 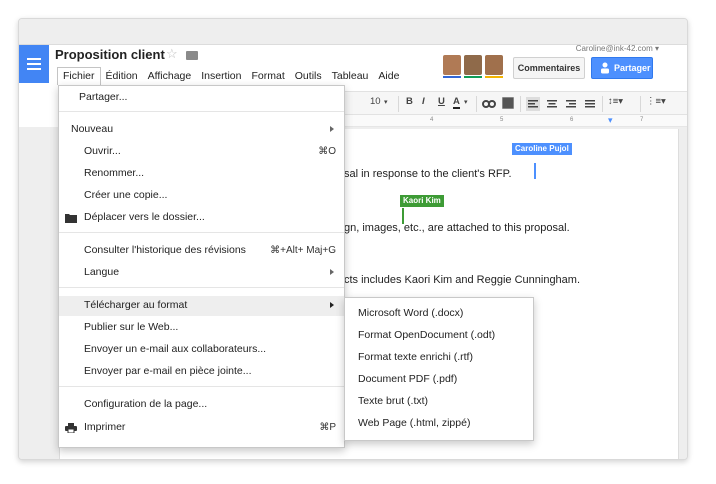 What do you see at coordinates (375, 101) in the screenshot?
I see `font-size-select: 10` at bounding box center [375, 101].